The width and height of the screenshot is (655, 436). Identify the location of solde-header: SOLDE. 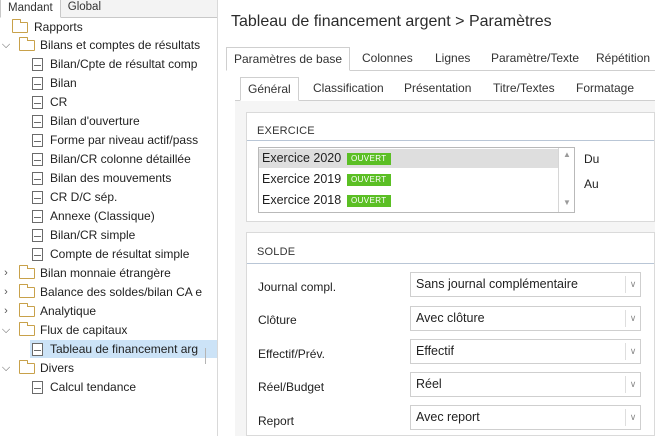
(276, 252).